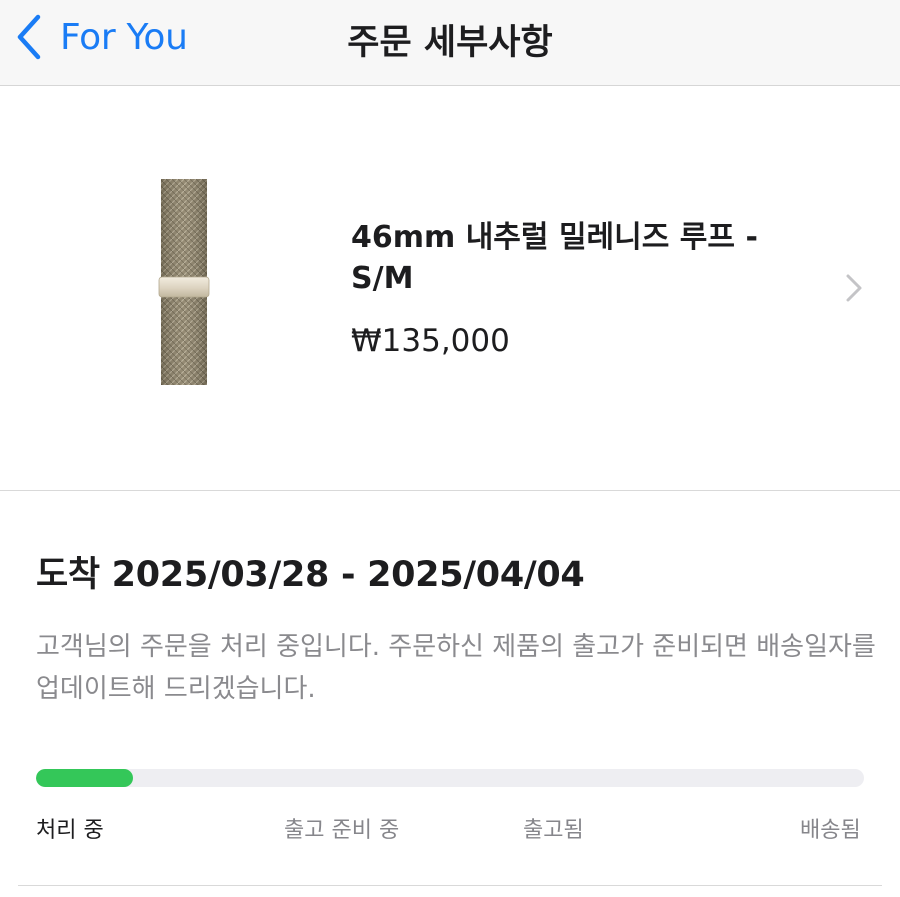 The height and width of the screenshot is (897, 900). I want to click on navigation-bar: For You 주문 세부사항, so click(450, 43).